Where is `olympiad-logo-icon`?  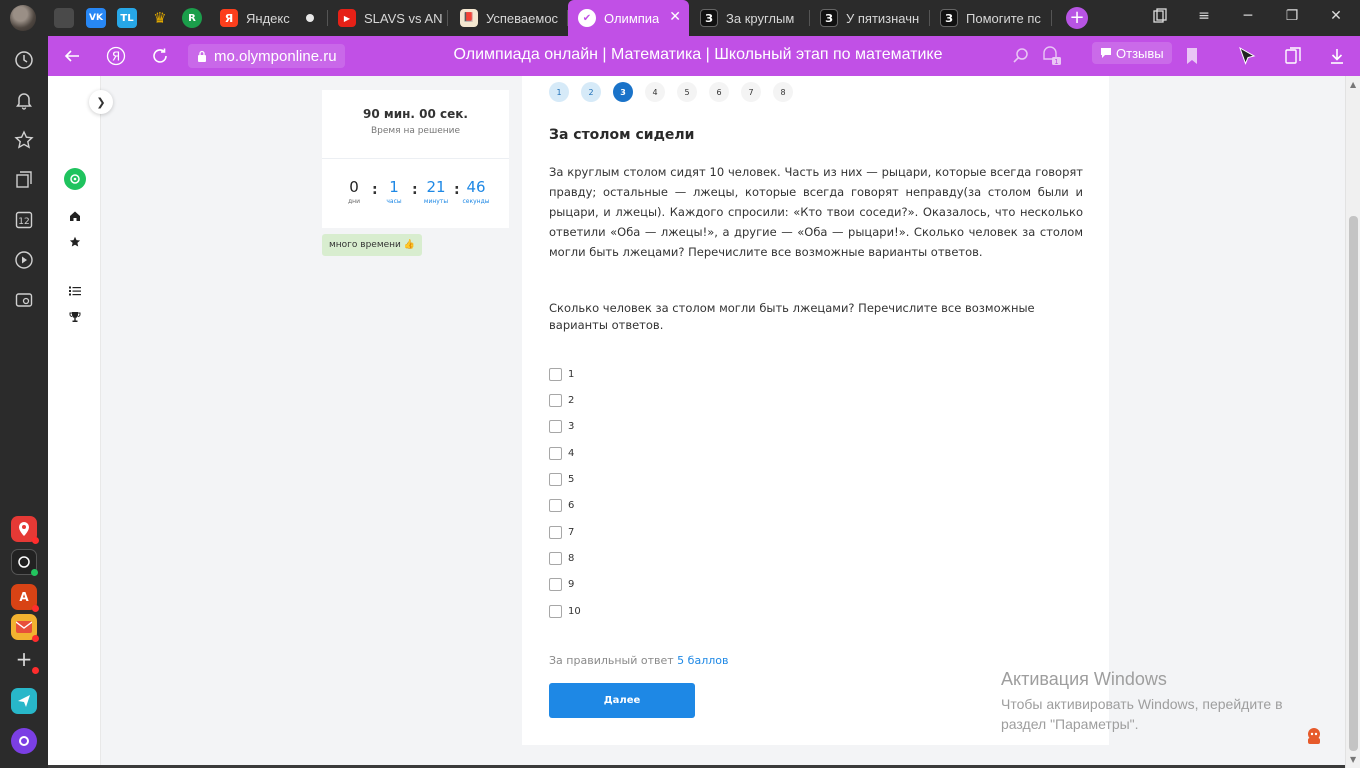
olympiad-logo-icon is located at coordinates (75, 179).